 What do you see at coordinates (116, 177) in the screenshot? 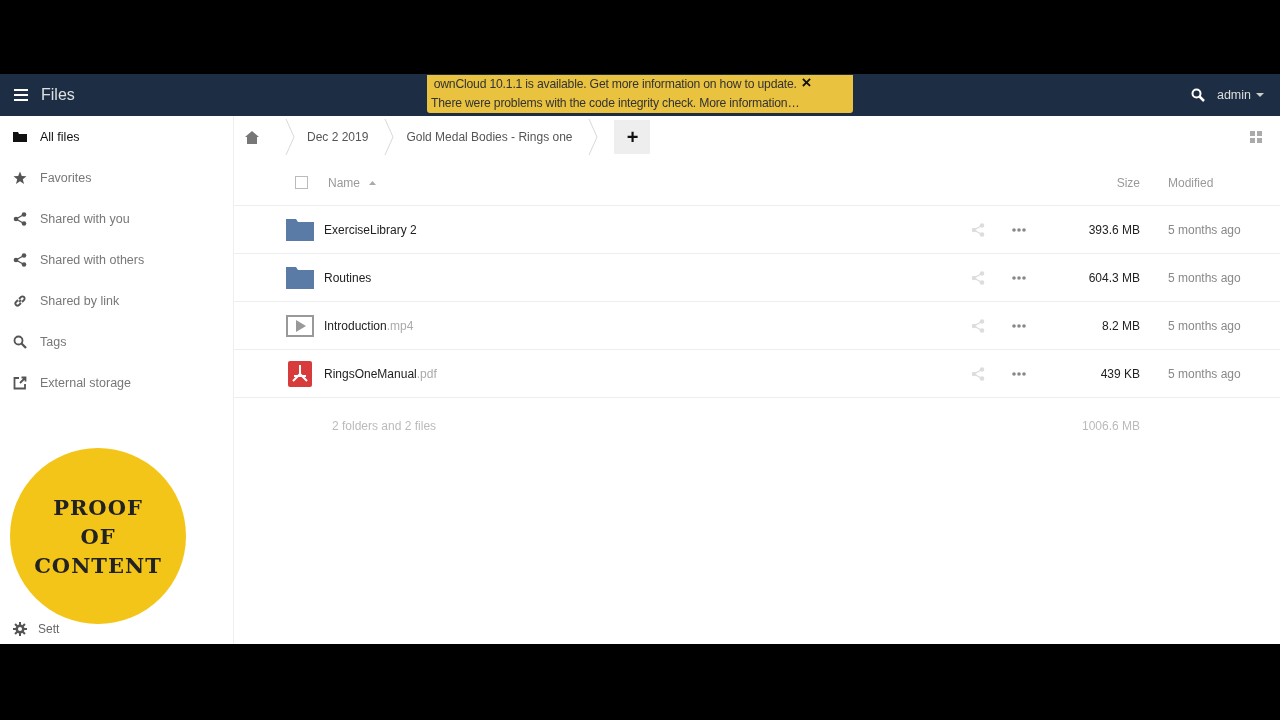
I see `sidebar-item: Favorites` at bounding box center [116, 177].